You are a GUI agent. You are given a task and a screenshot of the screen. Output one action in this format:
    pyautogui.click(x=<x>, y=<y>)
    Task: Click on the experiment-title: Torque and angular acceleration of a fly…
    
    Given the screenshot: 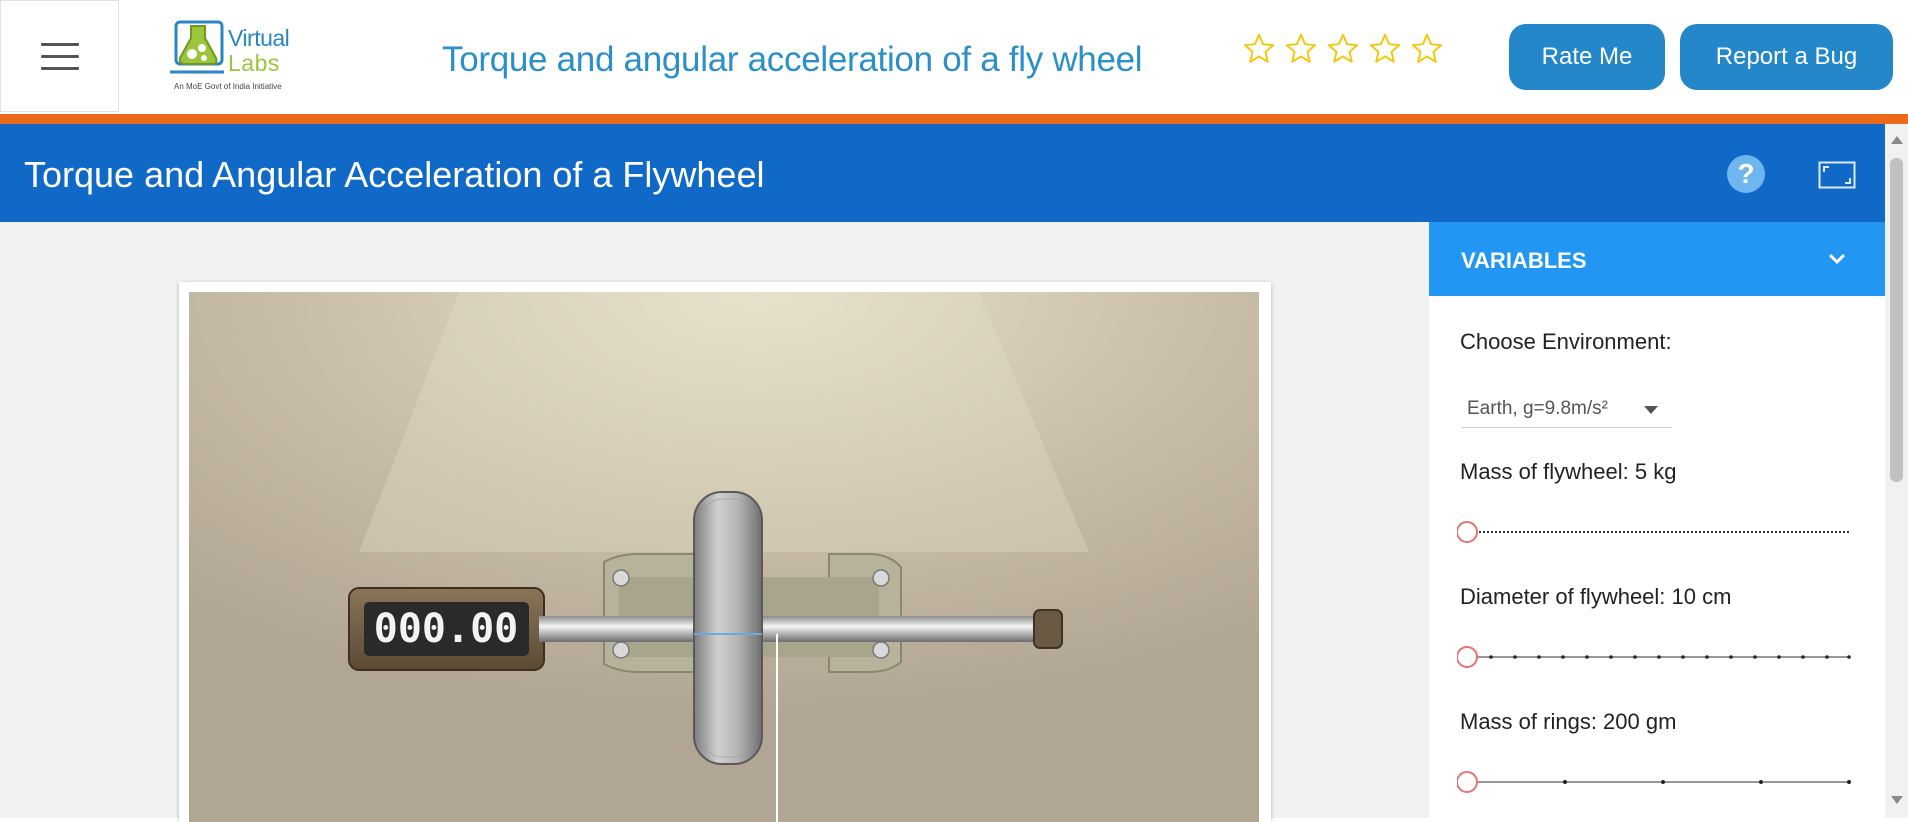 What is the action you would take?
    pyautogui.click(x=792, y=59)
    